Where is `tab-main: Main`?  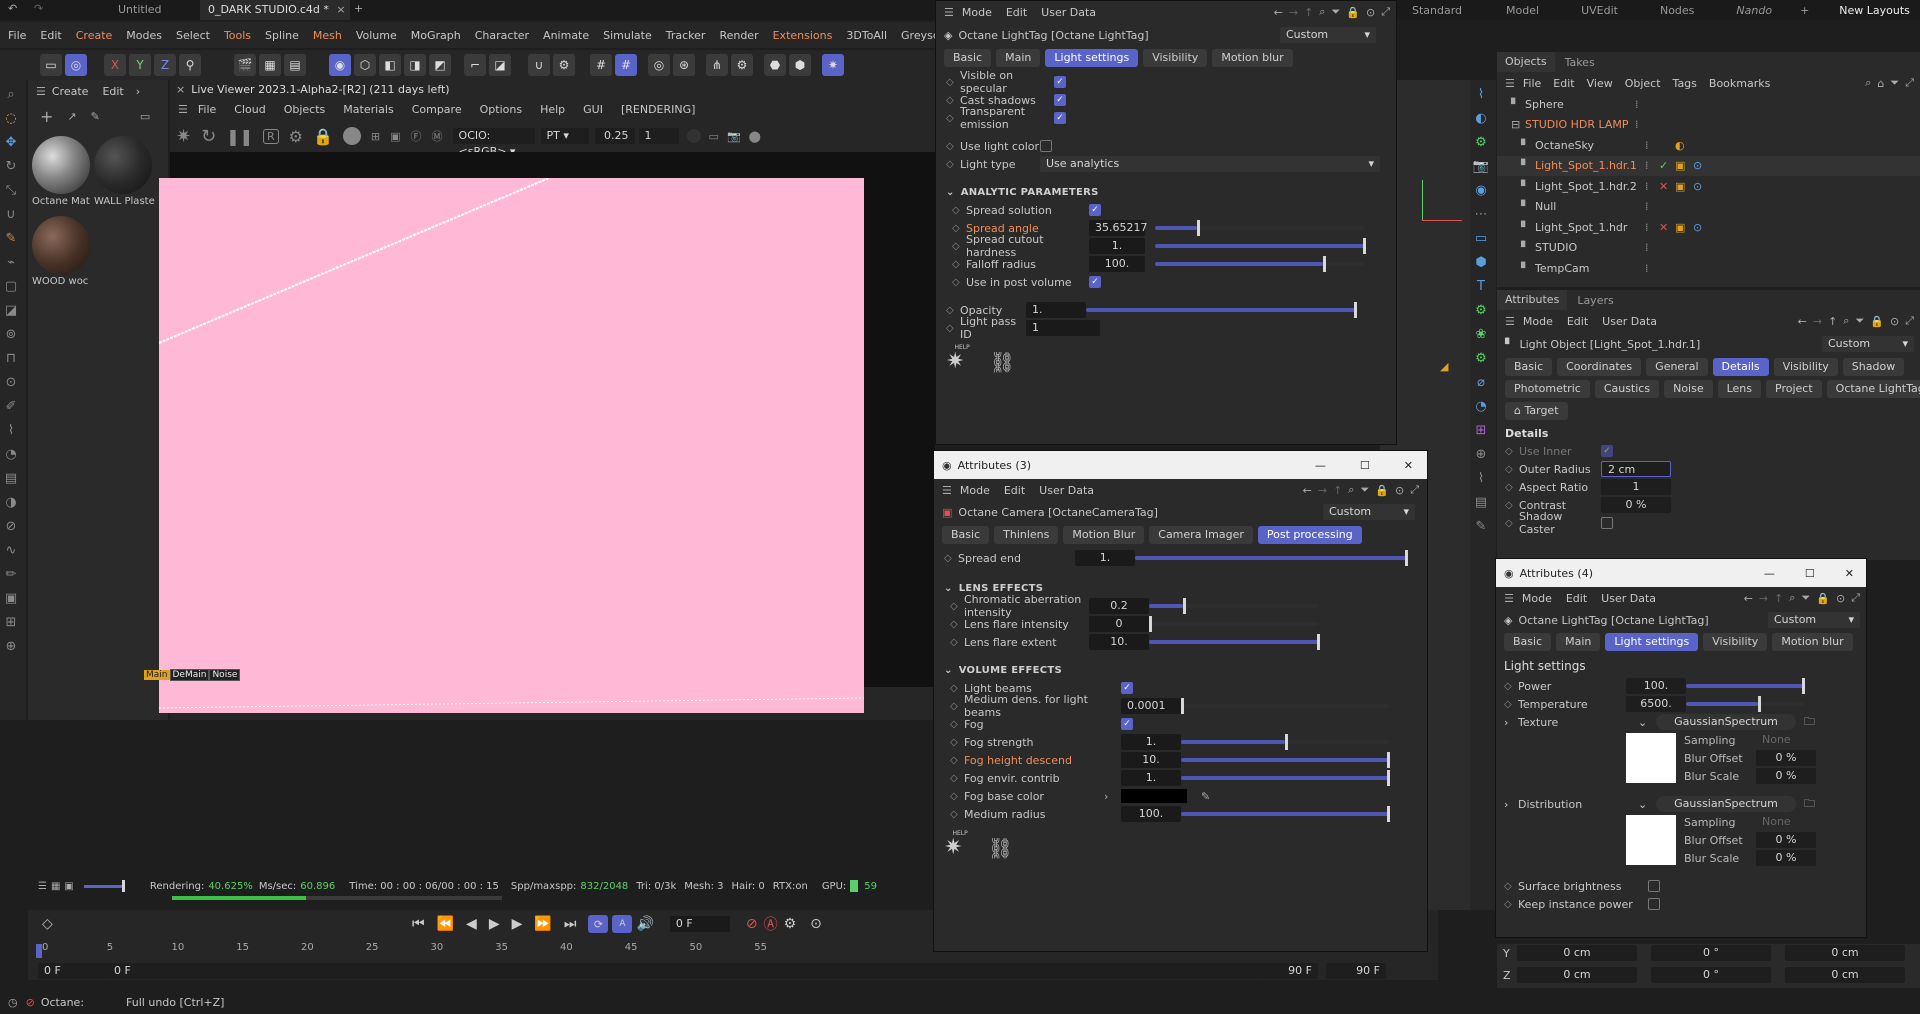 tab-main: Main is located at coordinates (1578, 642).